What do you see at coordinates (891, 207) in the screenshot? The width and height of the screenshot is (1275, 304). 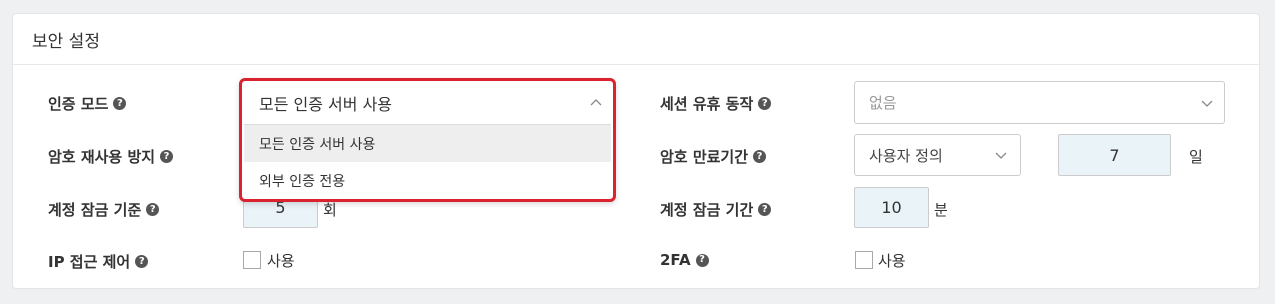 I see `lockout-duration-input: 10` at bounding box center [891, 207].